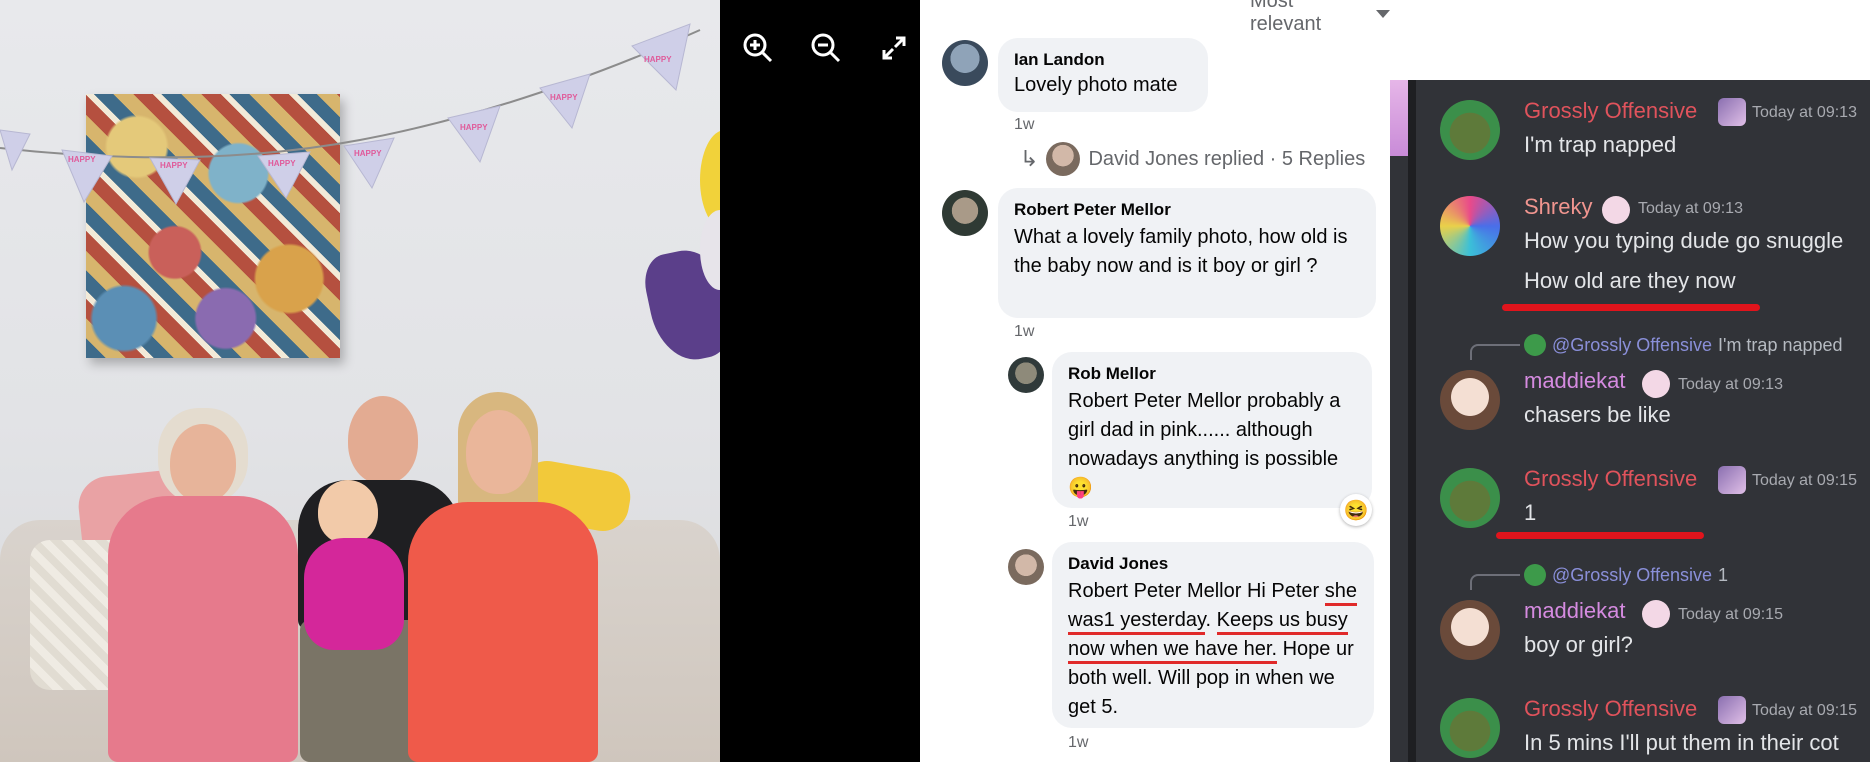 The image size is (1870, 762). Describe the element at coordinates (1212, 374) in the screenshot. I see `comment-author: Rob Mellor` at that location.